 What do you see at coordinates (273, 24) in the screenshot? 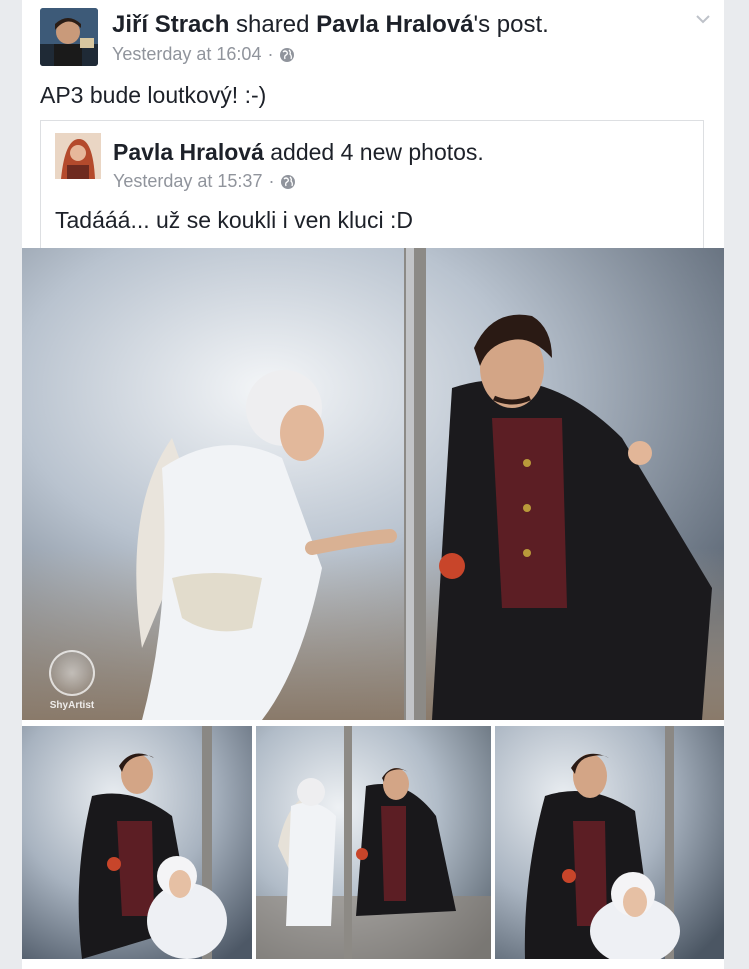
I see `share-action-text: shared` at bounding box center [273, 24].